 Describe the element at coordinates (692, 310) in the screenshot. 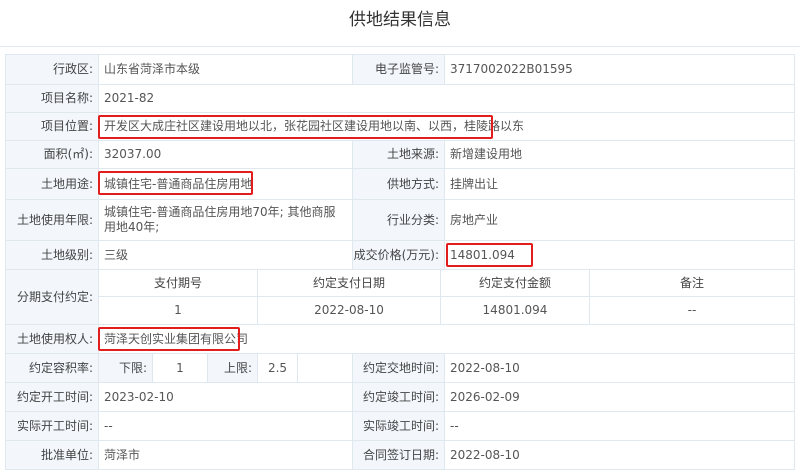

I see `installment-cell-remark: --` at that location.